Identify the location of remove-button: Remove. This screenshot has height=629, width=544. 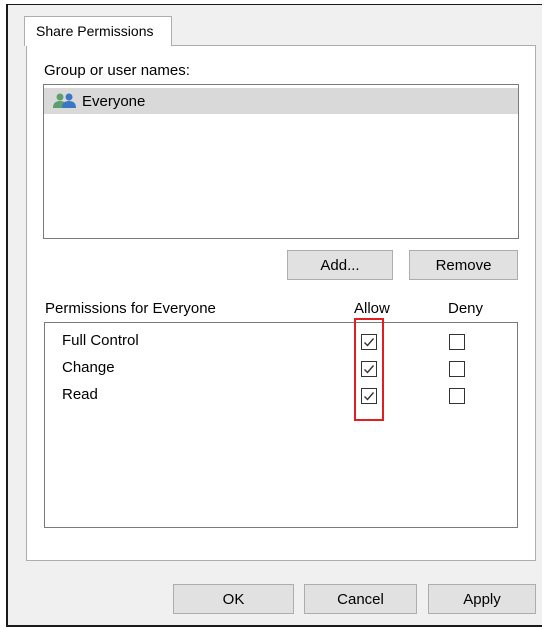
(463, 265).